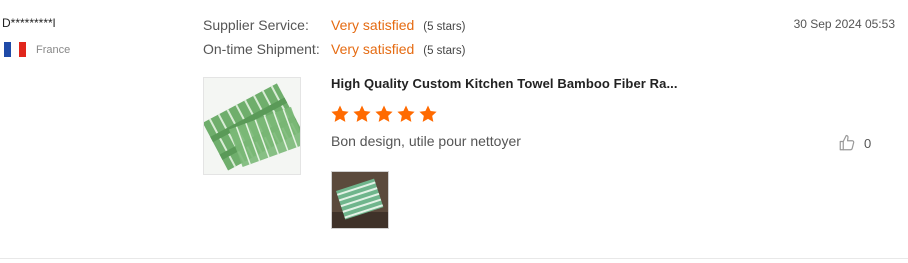 The height and width of the screenshot is (263, 908). Describe the element at coordinates (29, 23) in the screenshot. I see `reviewer-name: D*********l` at that location.